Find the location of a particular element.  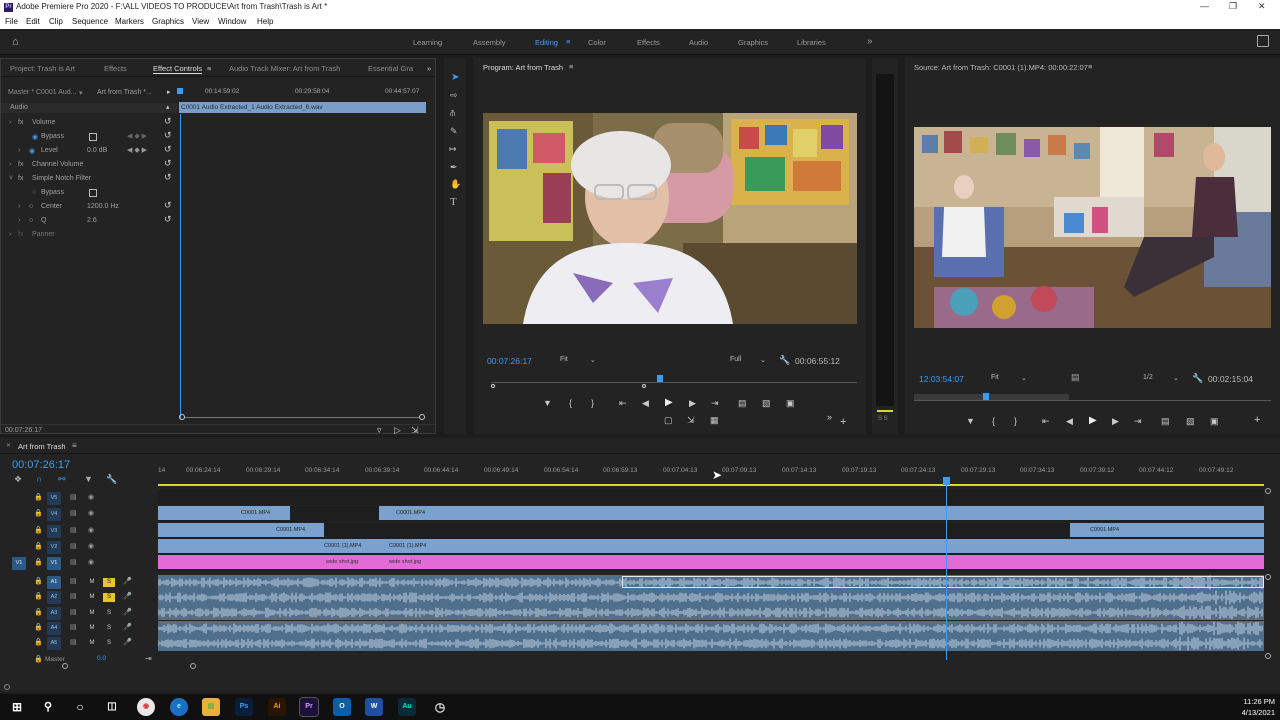

menu-edit: Edit is located at coordinates (33, 21).